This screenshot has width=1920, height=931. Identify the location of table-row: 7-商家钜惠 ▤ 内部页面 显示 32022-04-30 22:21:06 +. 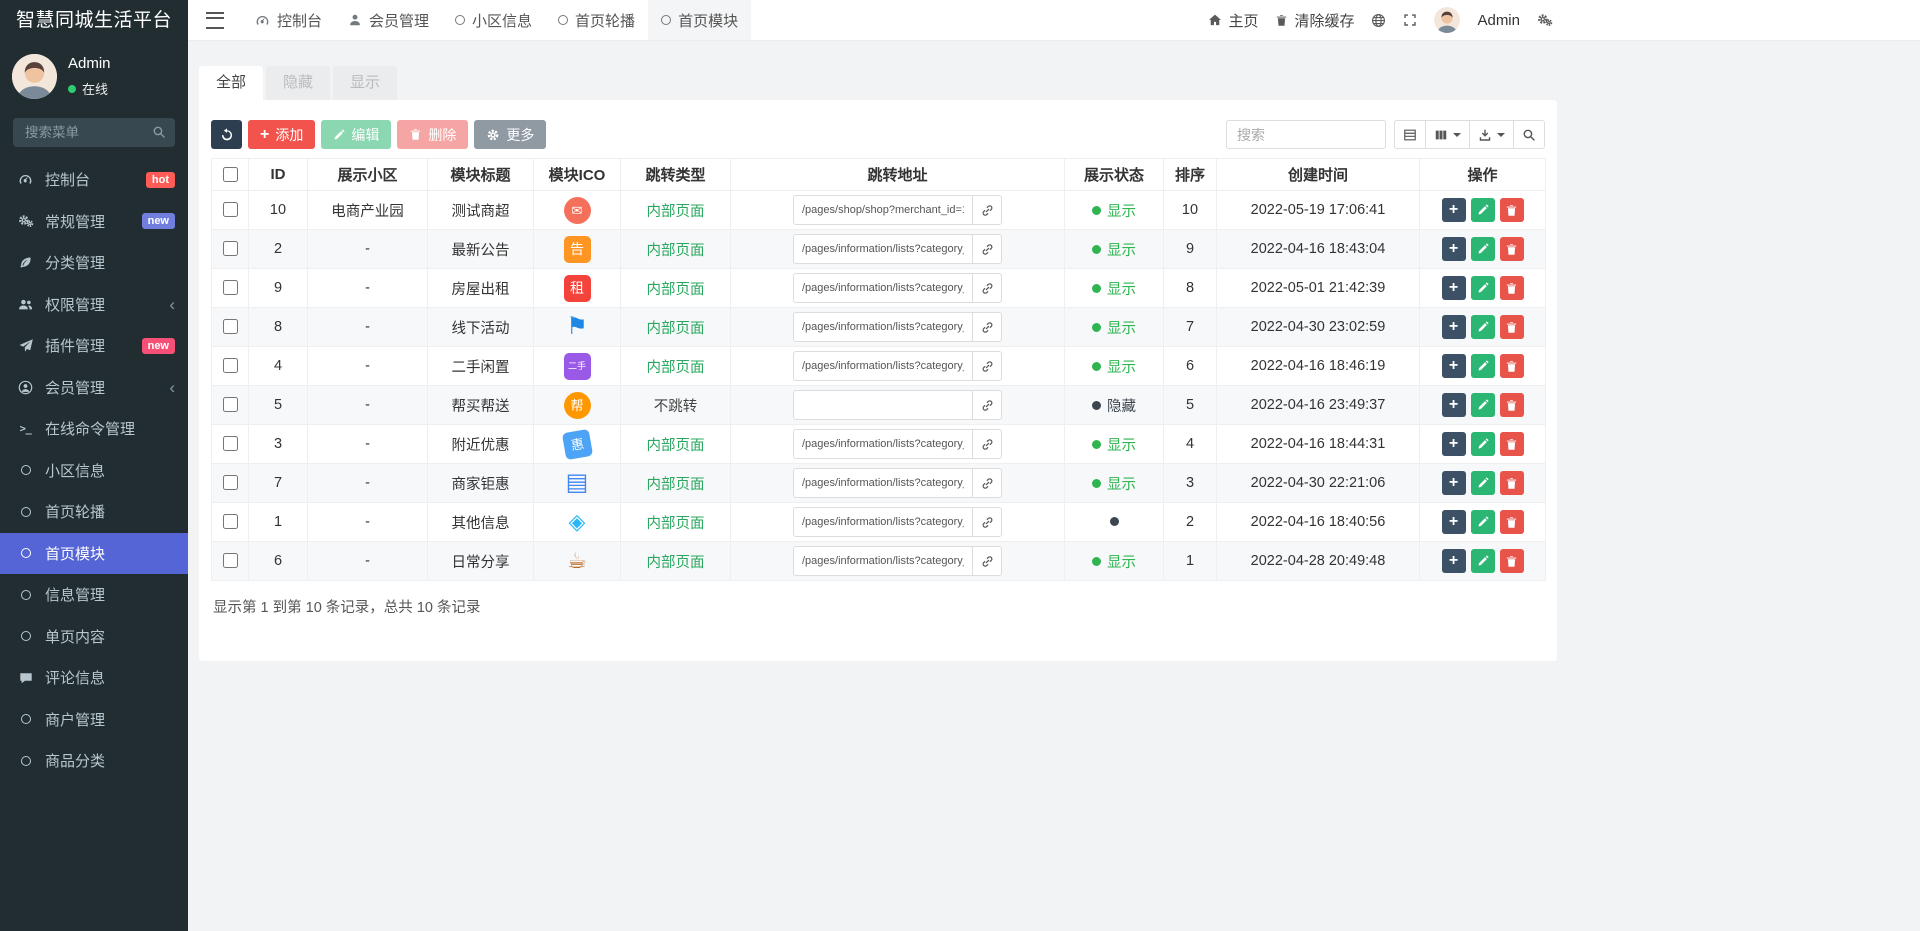
(878, 483).